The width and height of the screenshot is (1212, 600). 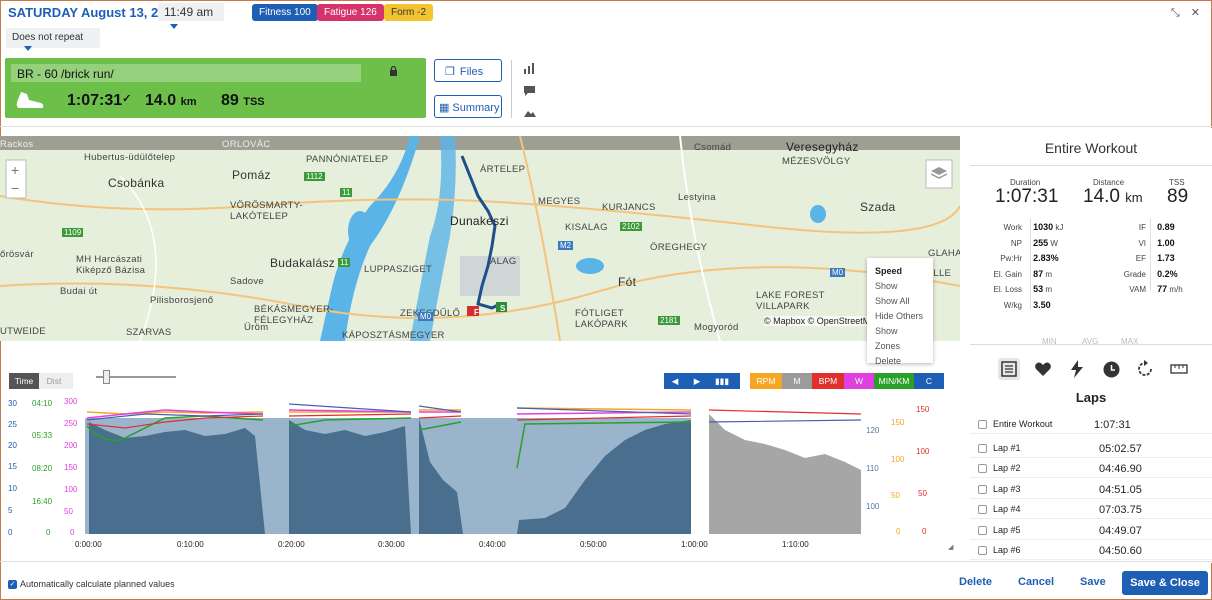 I want to click on laps-tab, so click(x=1009, y=369).